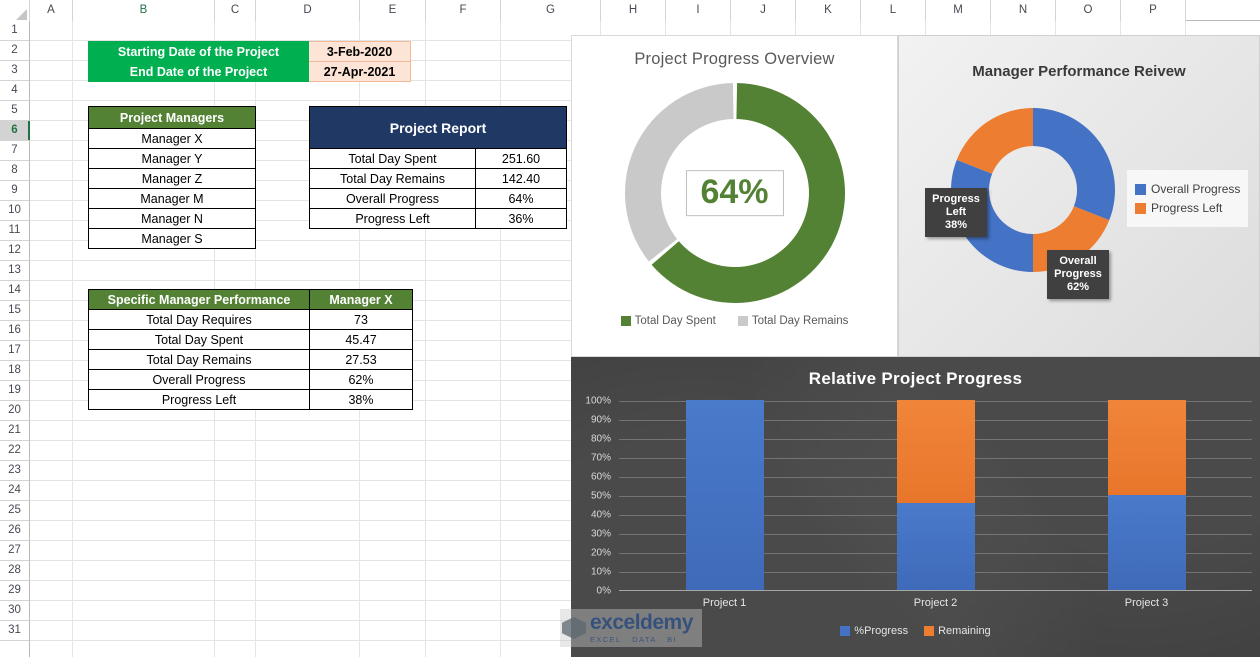 This screenshot has height=657, width=1260. Describe the element at coordinates (172, 117) in the screenshot. I see `project-managers-header: Project Managers` at that location.